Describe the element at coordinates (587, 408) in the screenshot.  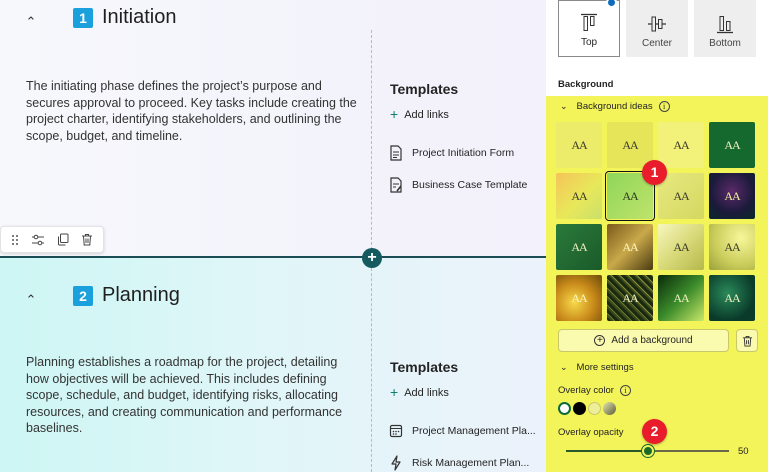
I see `overlay-color-swatches` at that location.